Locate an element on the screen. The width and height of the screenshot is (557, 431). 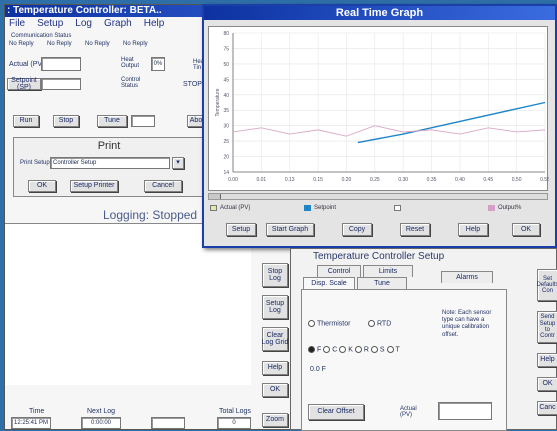
unit-label-s: S is located at coordinates (382, 350).